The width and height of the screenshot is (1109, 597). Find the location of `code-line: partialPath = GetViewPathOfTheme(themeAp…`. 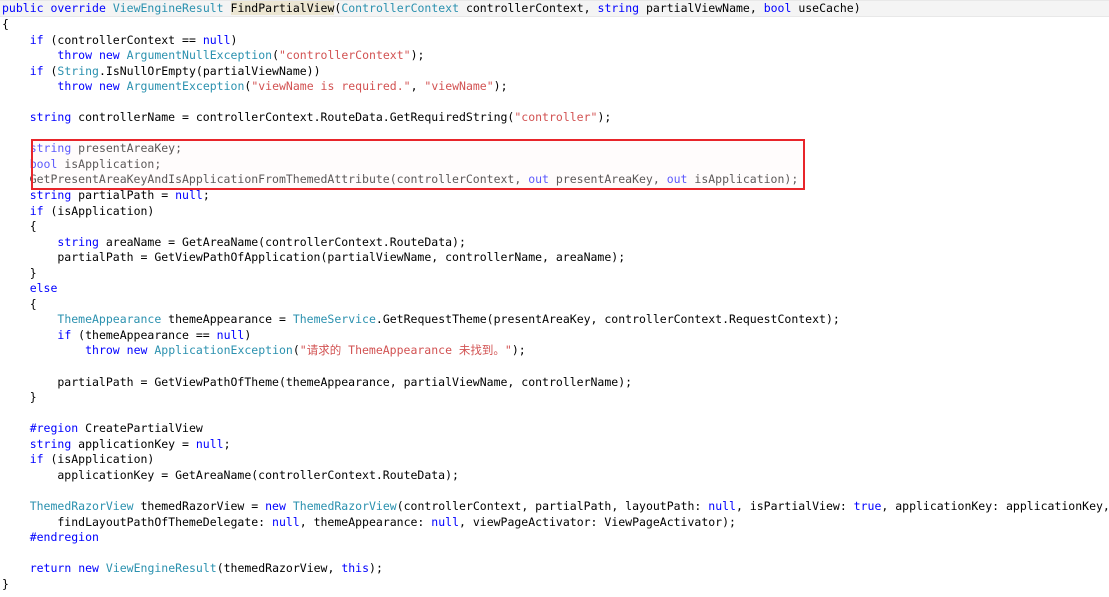

code-line: partialPath = GetViewPathOfTheme(themeAp… is located at coordinates (554, 383).